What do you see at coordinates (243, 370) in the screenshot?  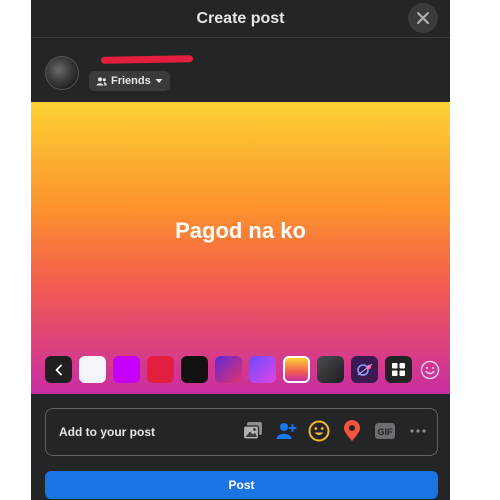 I see `background-picker` at bounding box center [243, 370].